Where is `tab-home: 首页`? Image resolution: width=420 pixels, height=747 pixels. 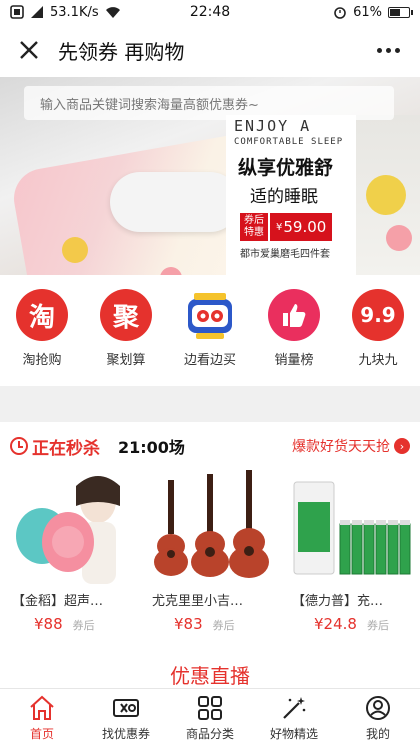 tab-home: 首页 is located at coordinates (42, 718).